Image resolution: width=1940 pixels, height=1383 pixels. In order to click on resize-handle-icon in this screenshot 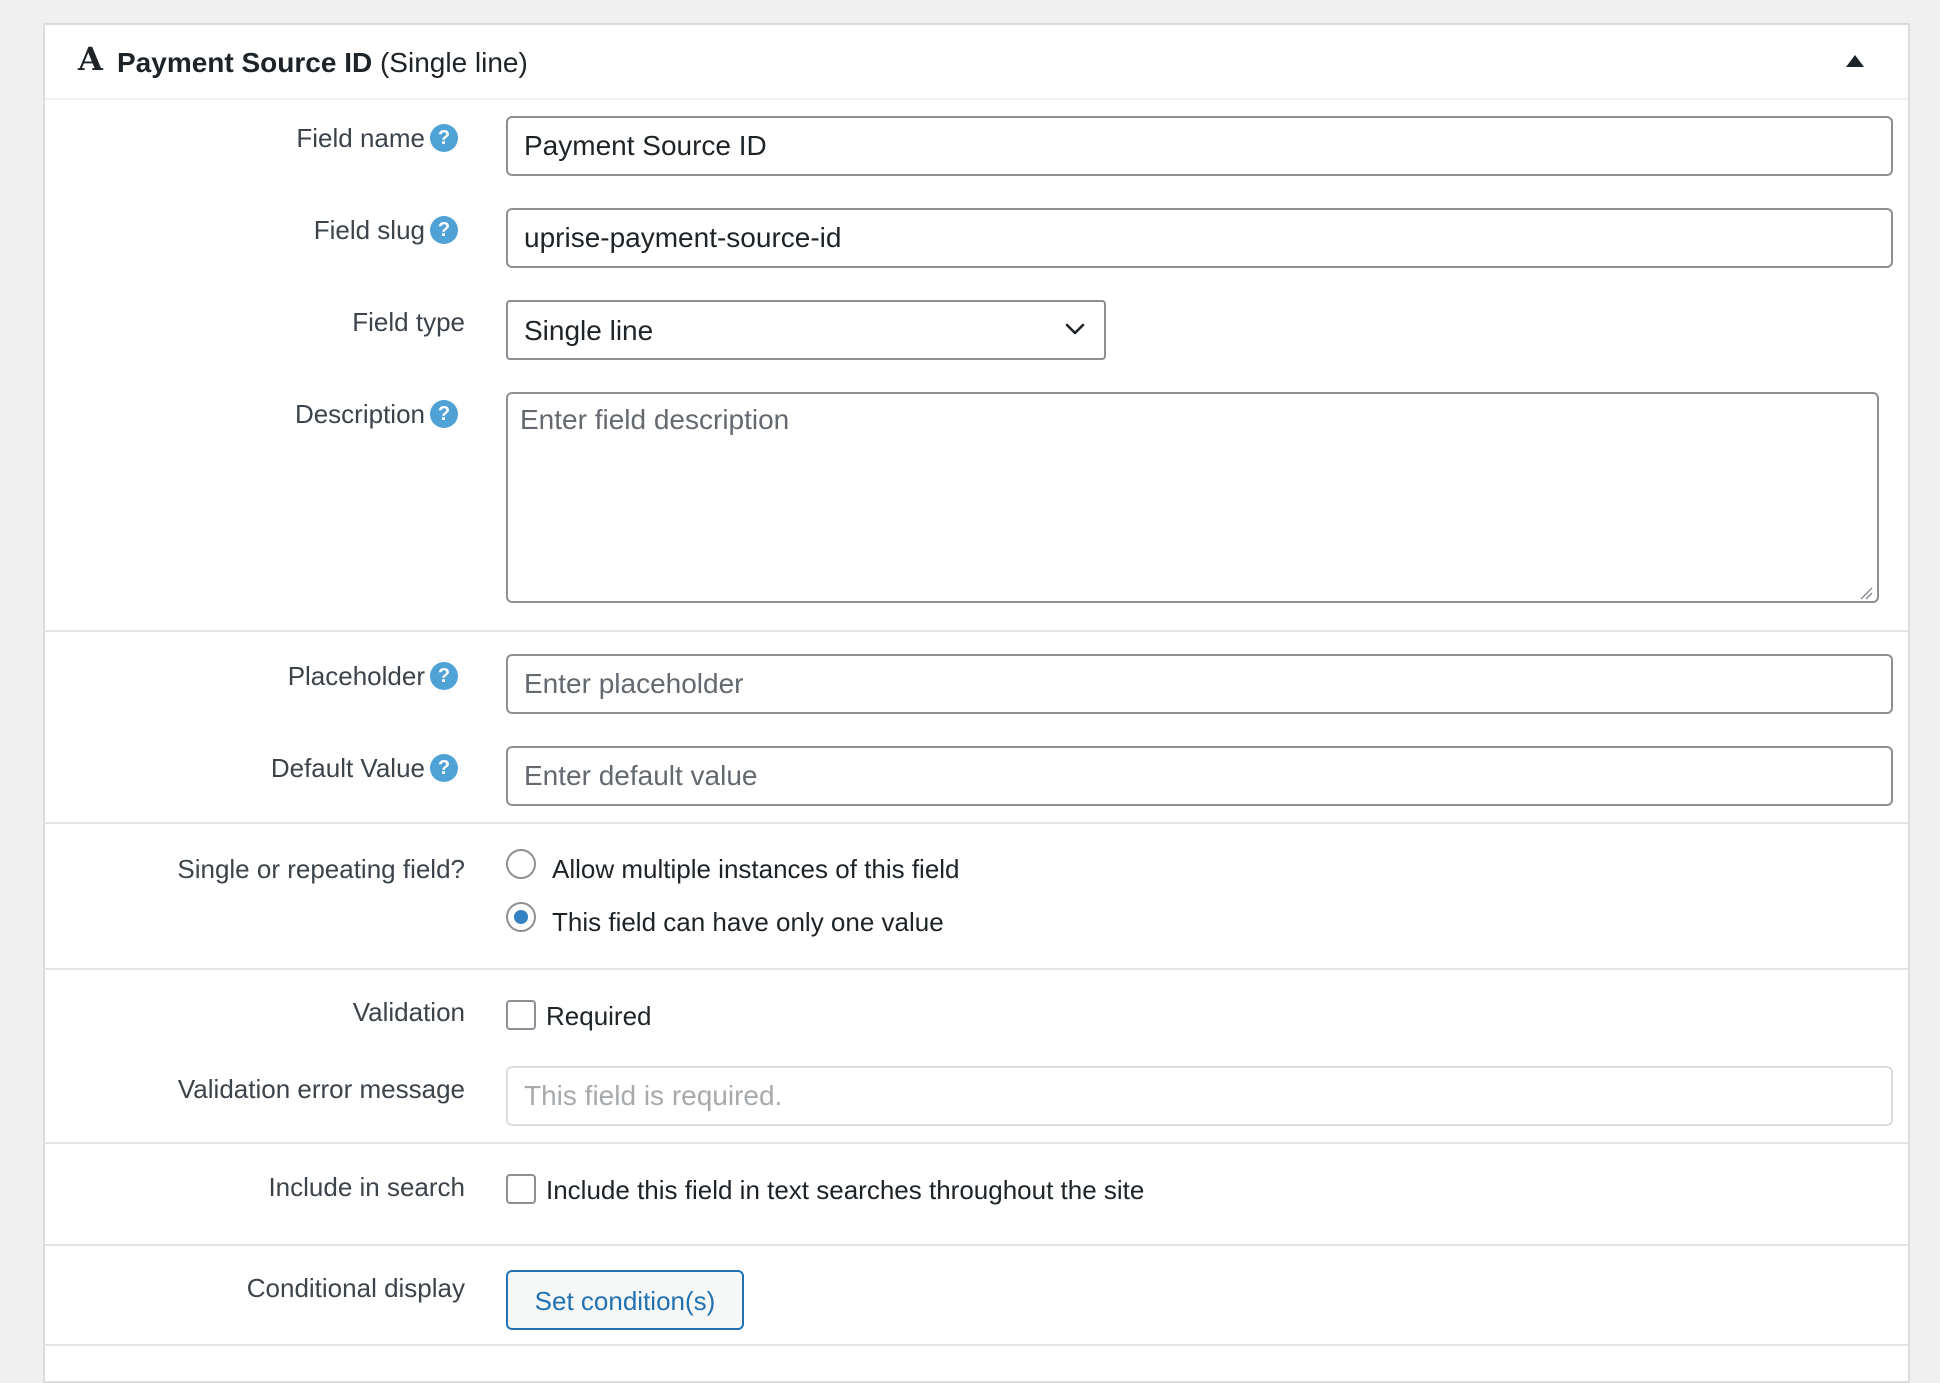, I will do `click(1866, 593)`.